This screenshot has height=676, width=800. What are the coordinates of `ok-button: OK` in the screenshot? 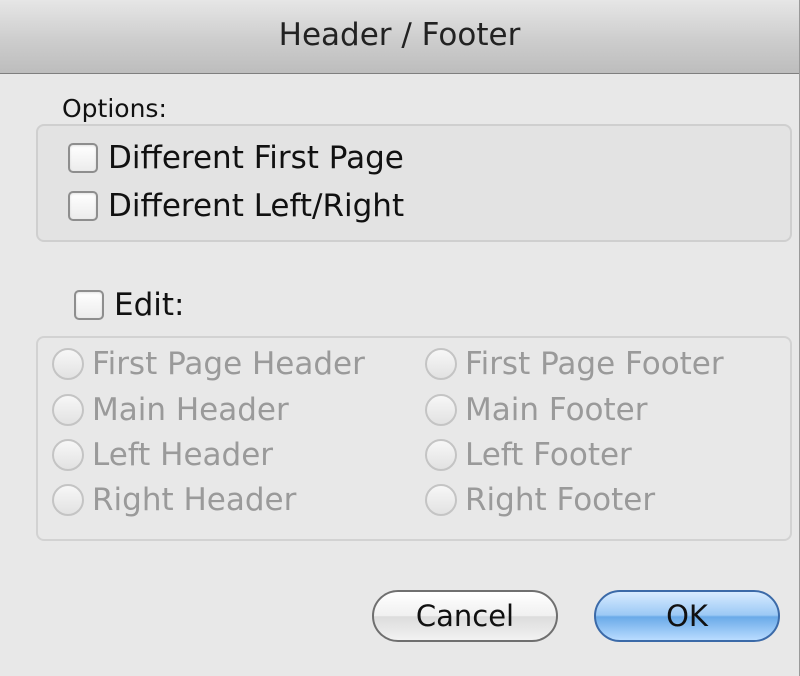 It's located at (687, 616).